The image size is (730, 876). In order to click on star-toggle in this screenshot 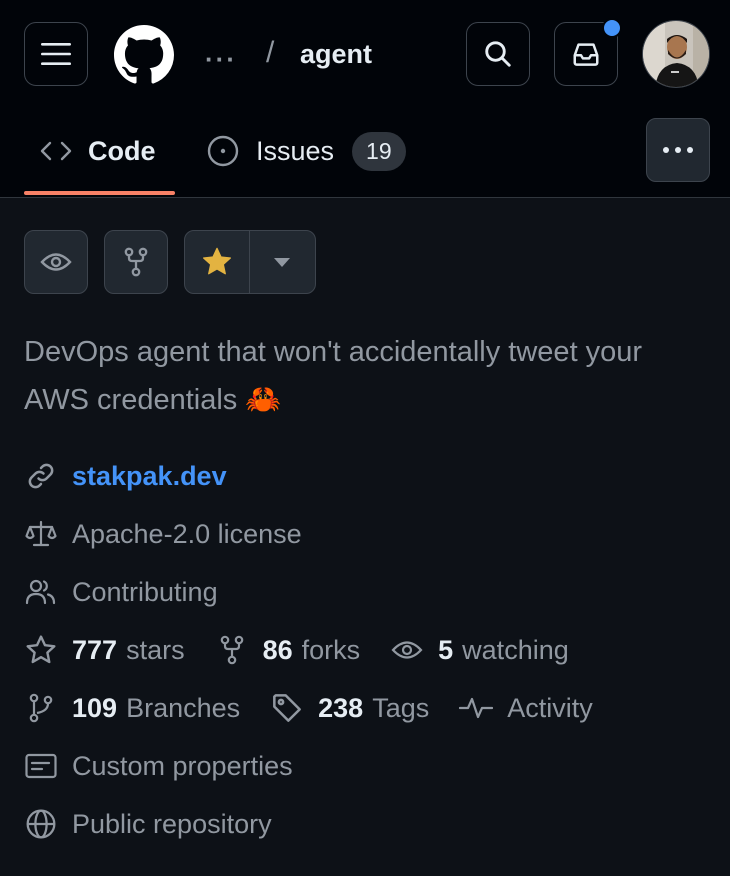, I will do `click(217, 262)`.